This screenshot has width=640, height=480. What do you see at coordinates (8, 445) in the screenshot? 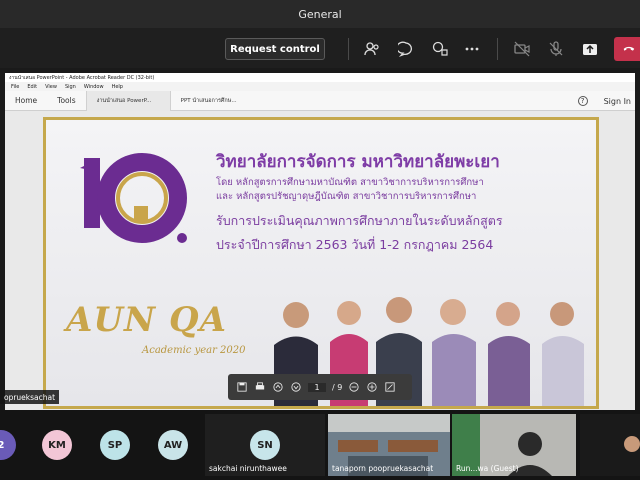
I see `avatar: 2` at bounding box center [8, 445].